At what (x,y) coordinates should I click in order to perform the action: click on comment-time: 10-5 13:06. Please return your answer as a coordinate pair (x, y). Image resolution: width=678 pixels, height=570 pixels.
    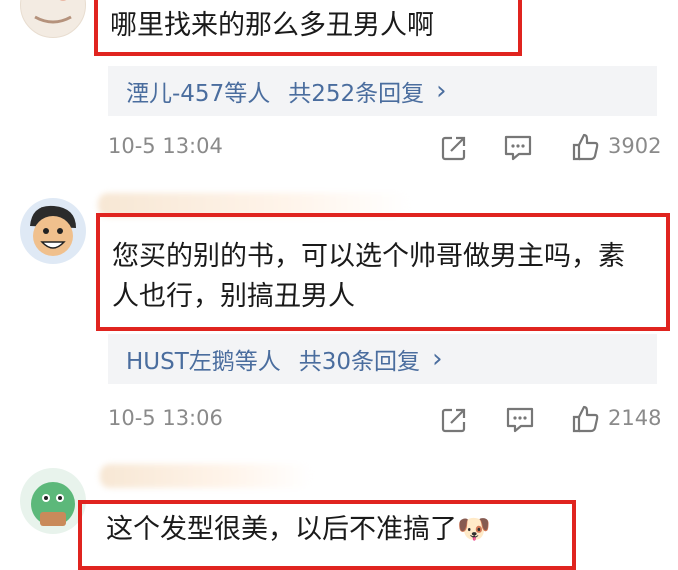
    Looking at the image, I should click on (165, 418).